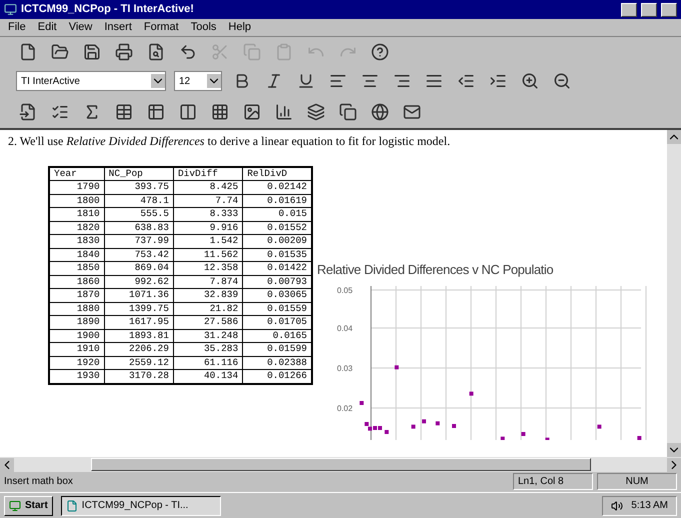 This screenshot has height=518, width=681. What do you see at coordinates (139, 322) in the screenshot?
I see `table-cell: 1617.95` at bounding box center [139, 322].